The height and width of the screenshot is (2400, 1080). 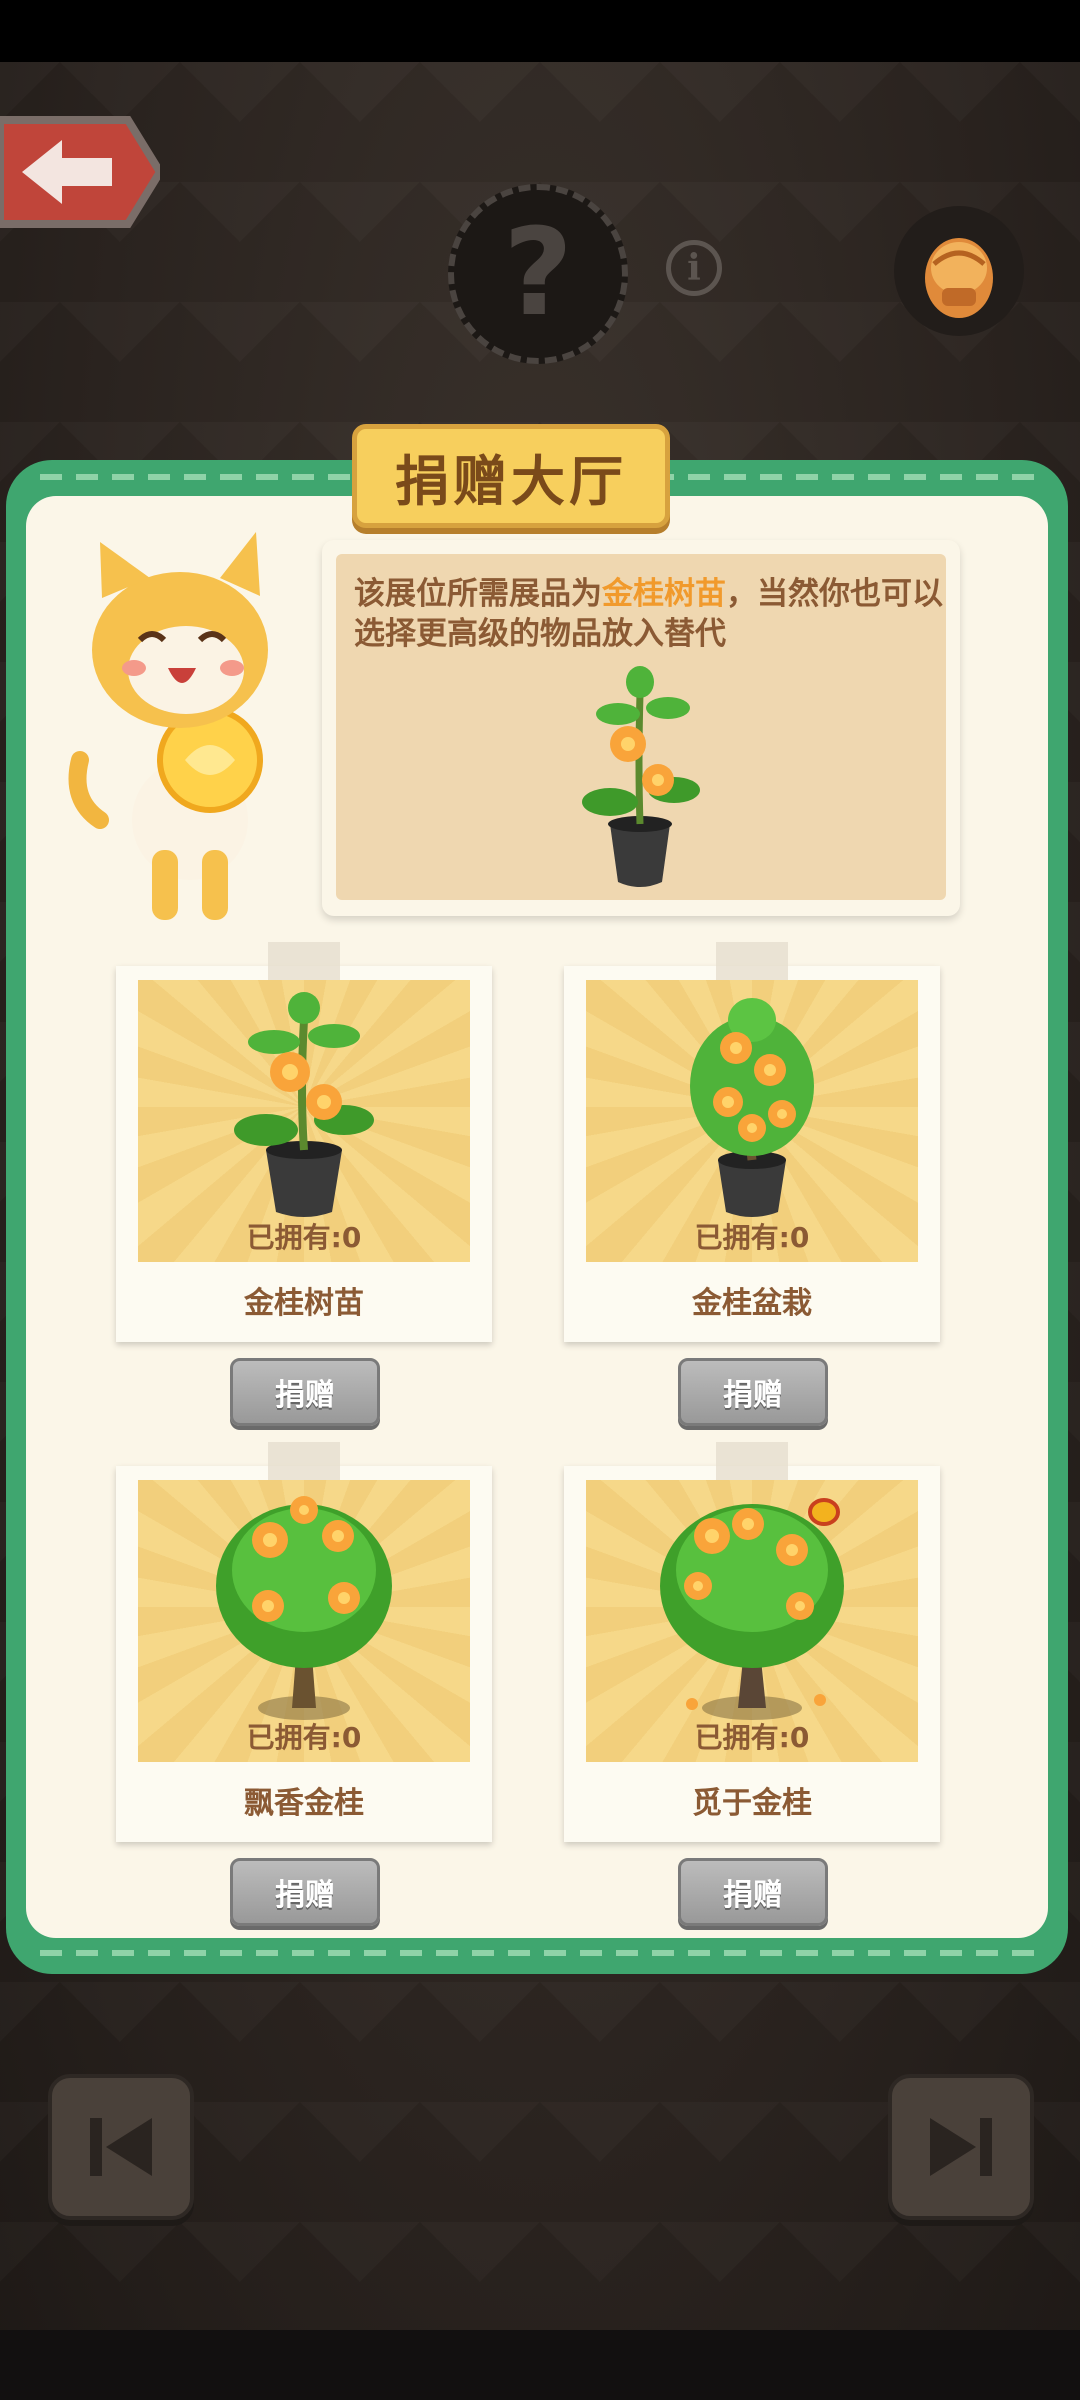 I want to click on item-name: 飘香金桂, so click(x=304, y=1803).